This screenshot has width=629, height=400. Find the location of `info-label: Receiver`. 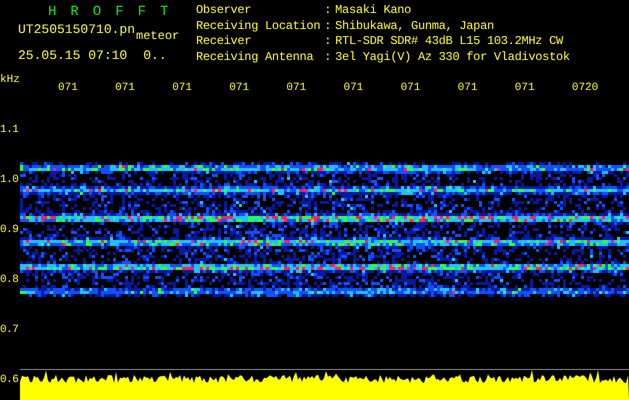

info-label: Receiver is located at coordinates (224, 42).